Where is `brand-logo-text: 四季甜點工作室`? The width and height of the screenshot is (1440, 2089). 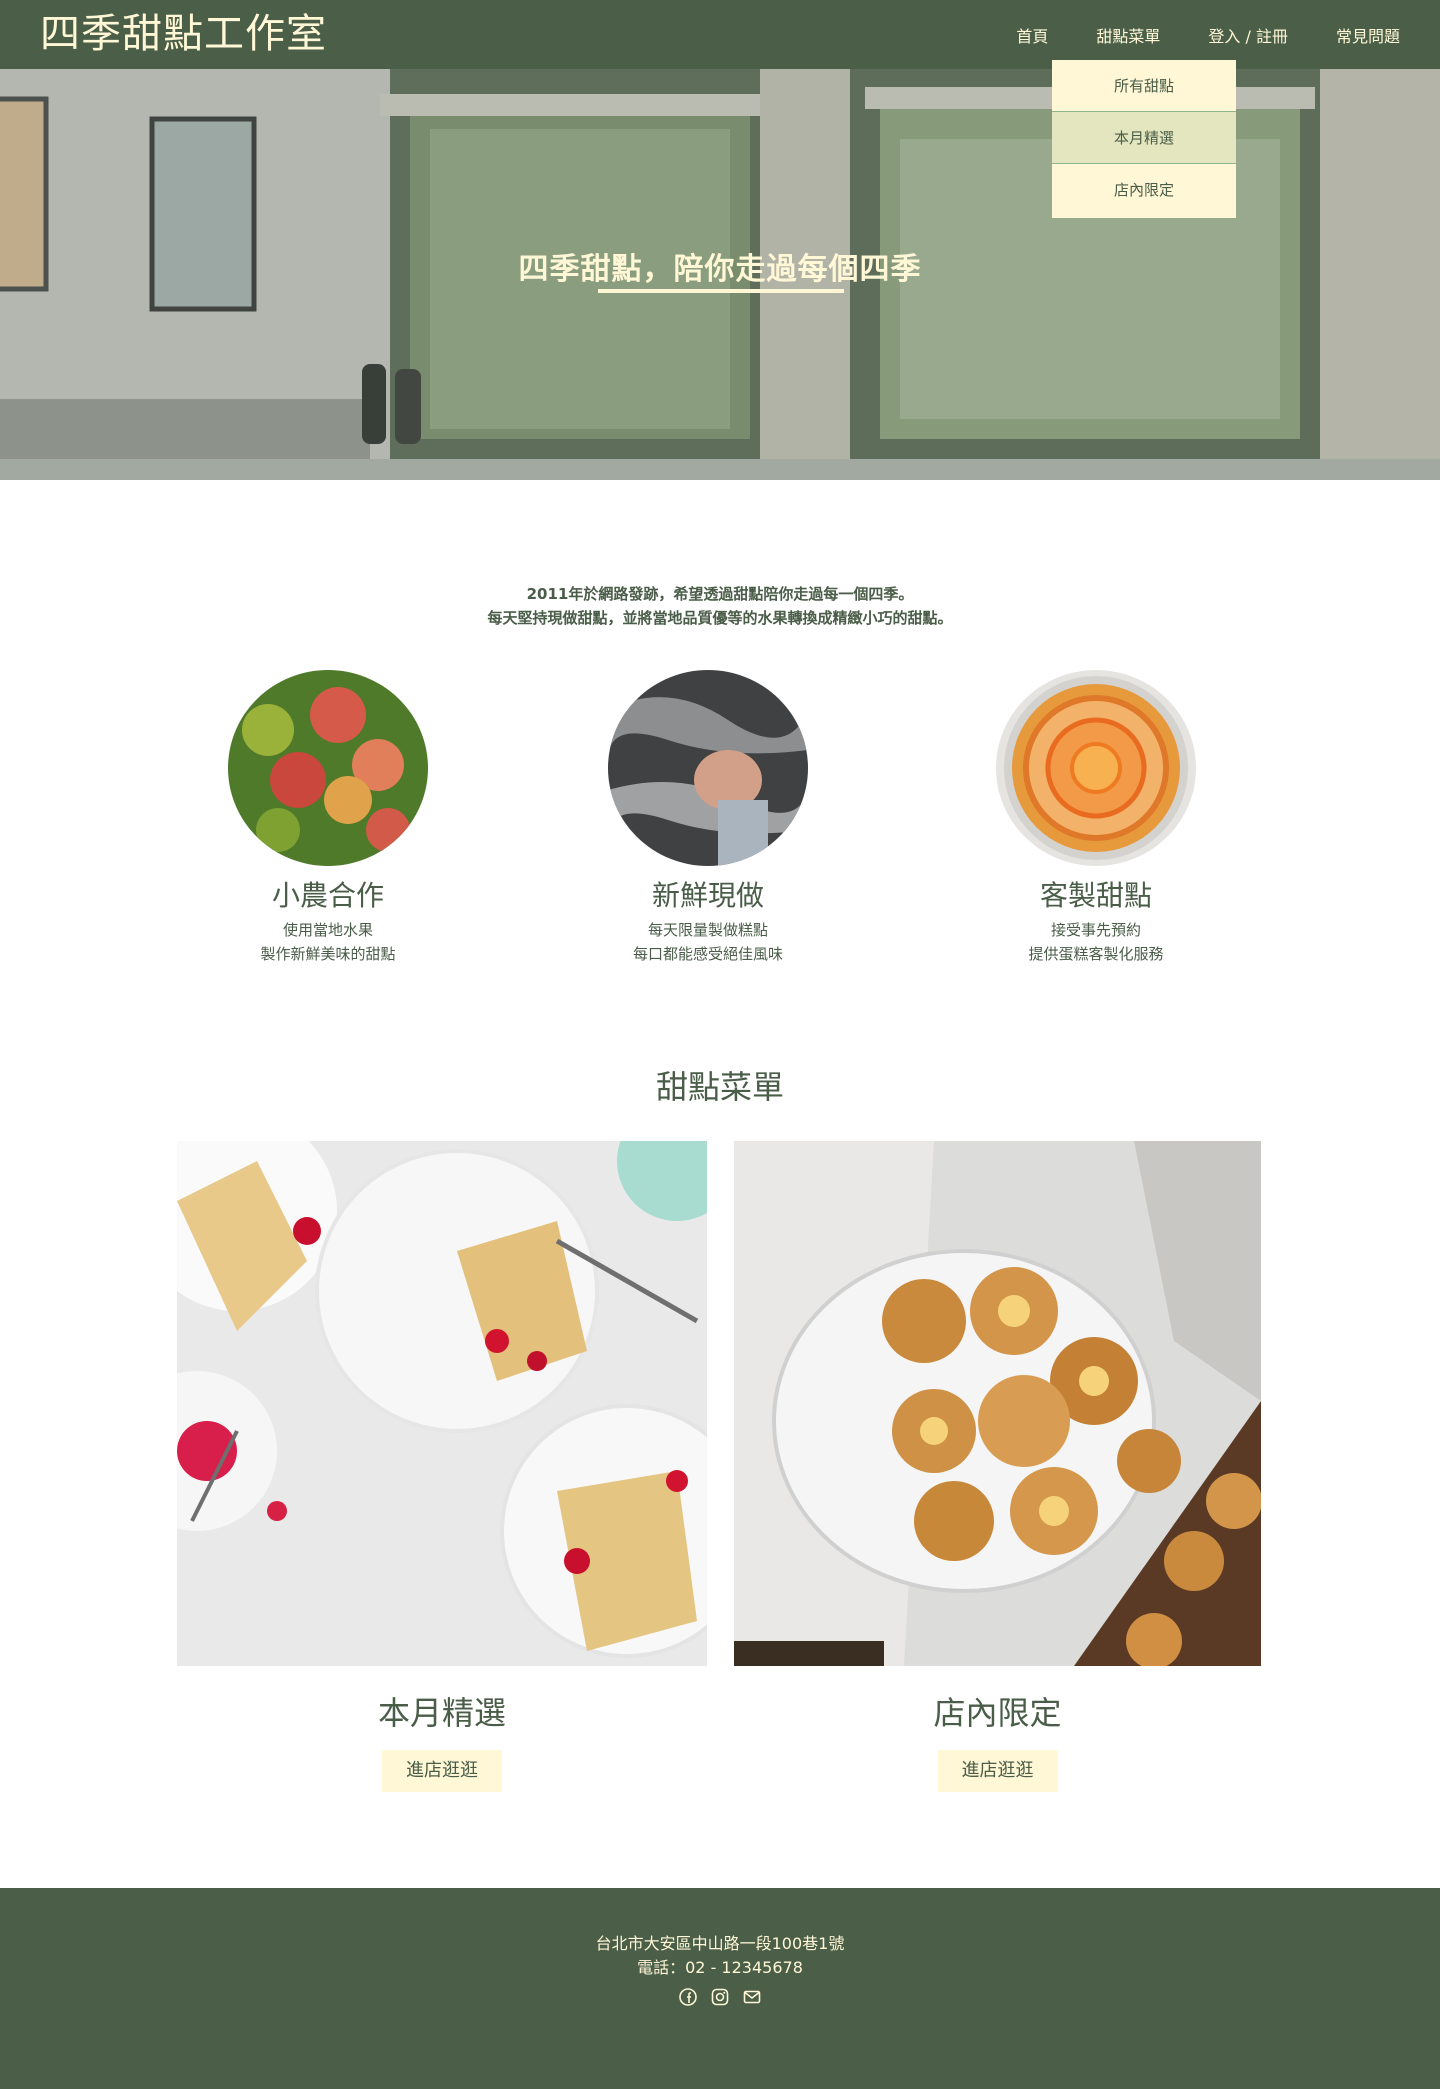 brand-logo-text: 四季甜點工作室 is located at coordinates (183, 34).